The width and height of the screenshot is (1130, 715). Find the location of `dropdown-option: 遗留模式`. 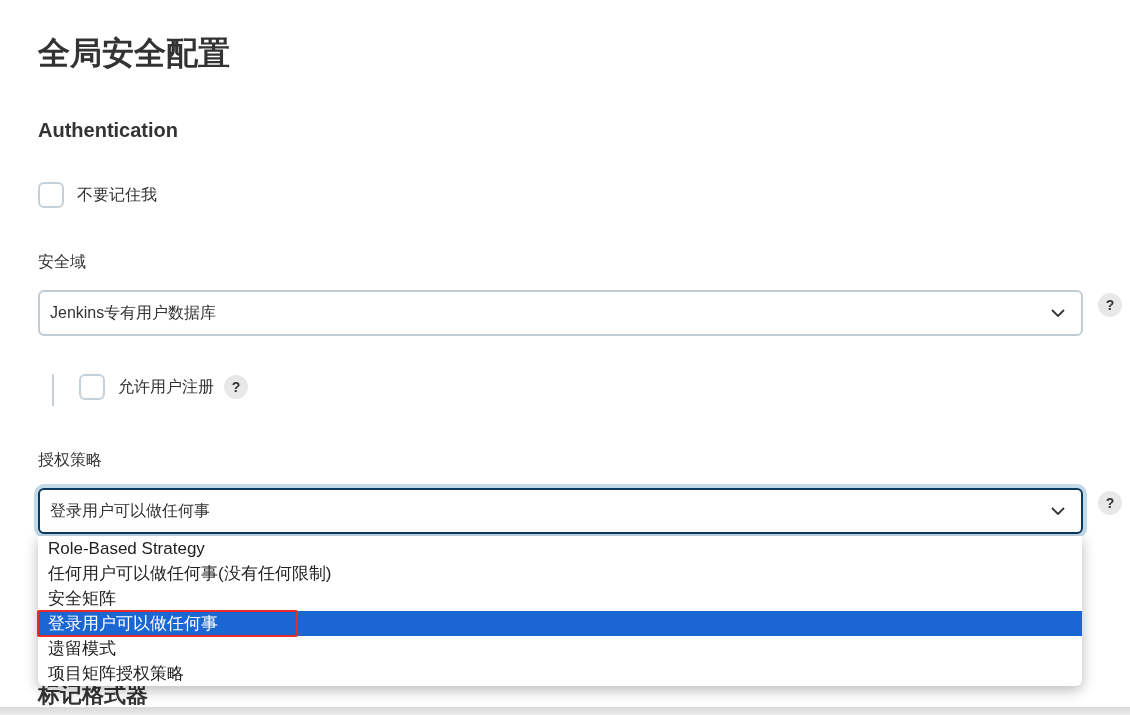

dropdown-option: 遗留模式 is located at coordinates (560, 648).